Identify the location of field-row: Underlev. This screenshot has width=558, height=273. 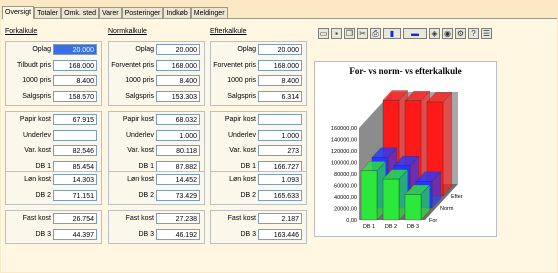
(53, 135).